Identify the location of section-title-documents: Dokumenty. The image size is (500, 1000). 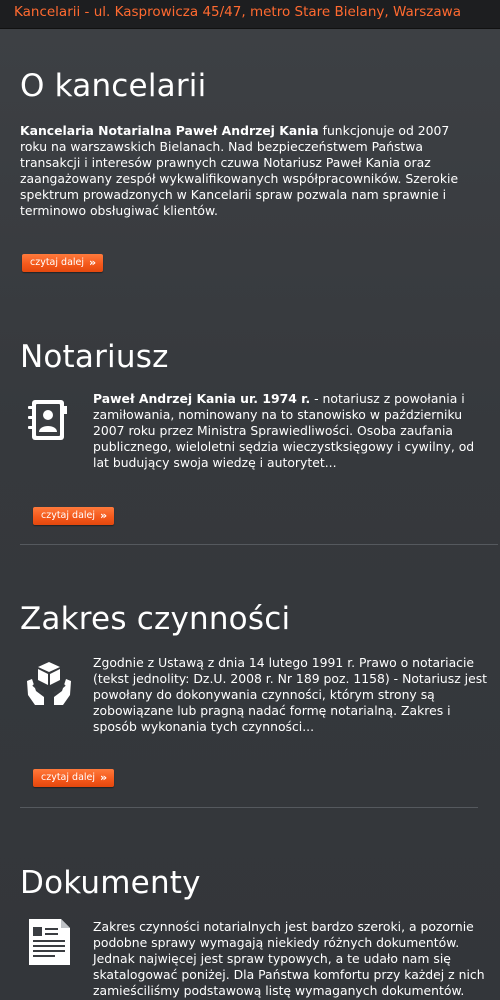
(110, 883).